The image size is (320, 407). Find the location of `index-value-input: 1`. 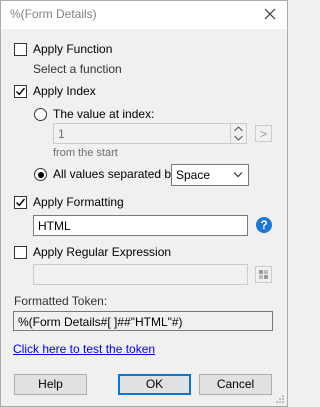

index-value-input: 1 is located at coordinates (150, 133).